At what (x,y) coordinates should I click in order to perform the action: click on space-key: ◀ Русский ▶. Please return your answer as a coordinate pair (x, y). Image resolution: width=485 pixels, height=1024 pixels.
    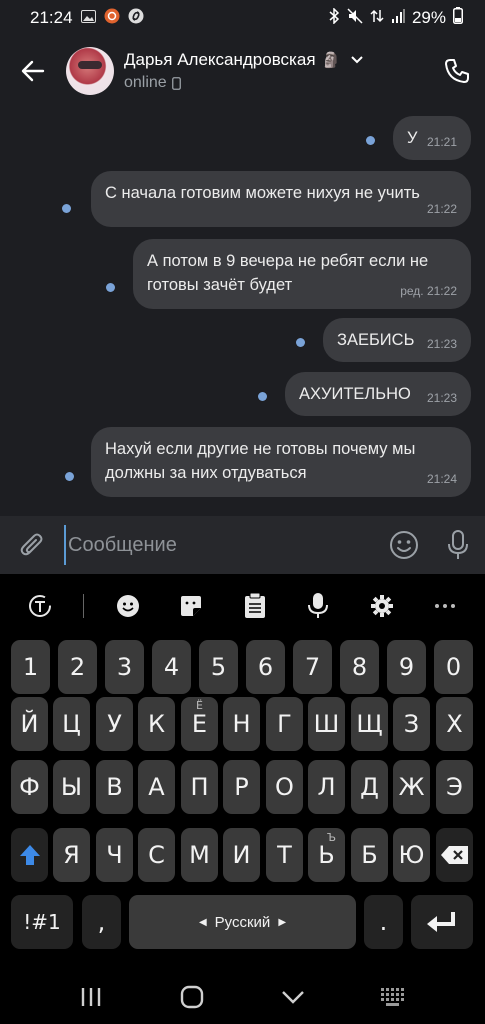
    Looking at the image, I should click on (242, 922).